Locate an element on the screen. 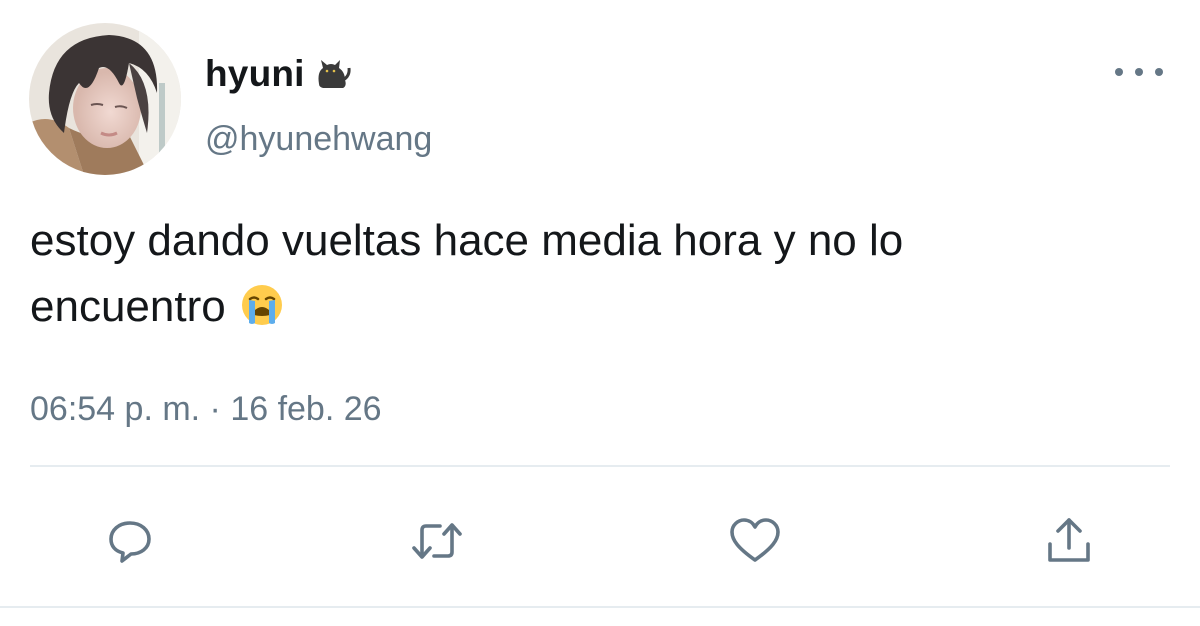  more-options-icon is located at coordinates (1139, 72).